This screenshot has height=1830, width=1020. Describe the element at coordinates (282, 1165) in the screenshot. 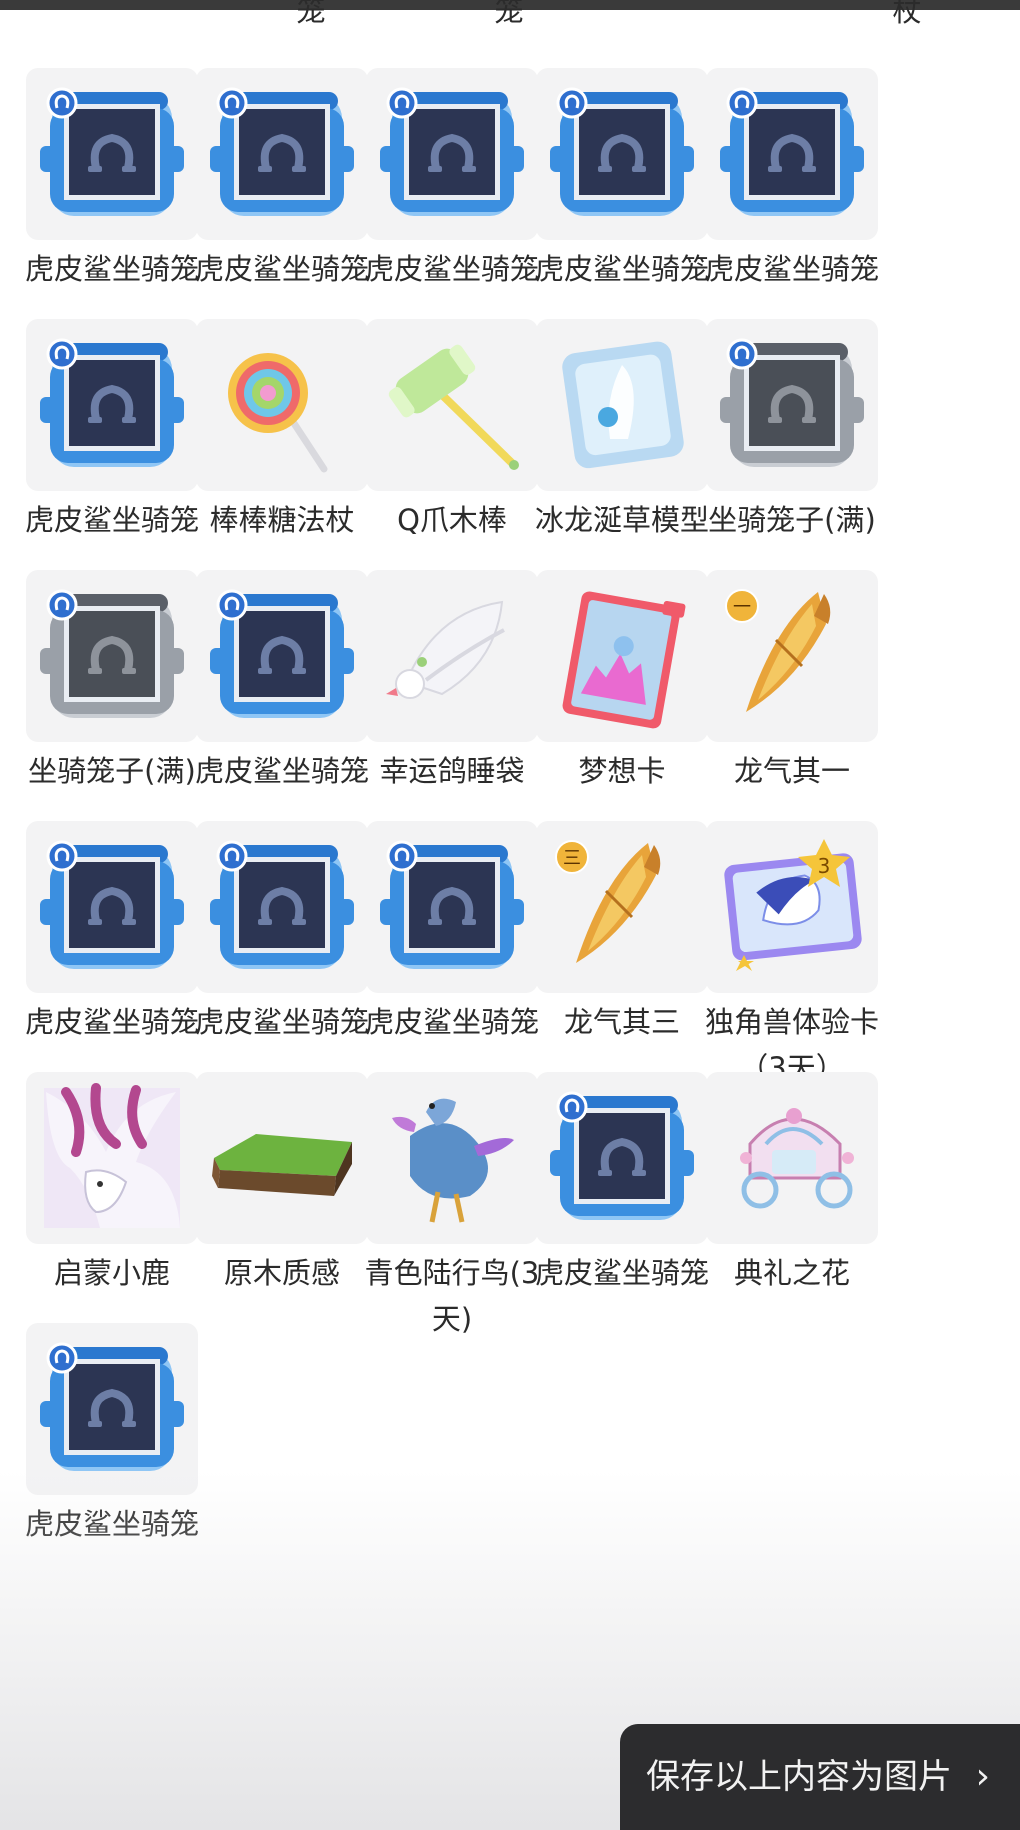

I see `wood-tile-icon` at that location.